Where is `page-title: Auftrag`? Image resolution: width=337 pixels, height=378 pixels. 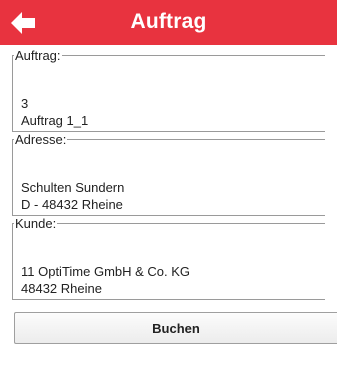 page-title: Auftrag is located at coordinates (168, 21).